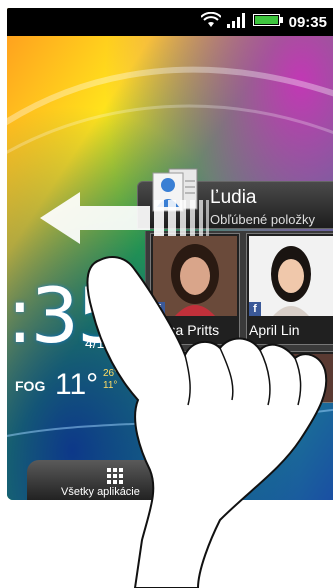  Describe the element at coordinates (30, 386) in the screenshot. I see `weather-condition: FOG` at that location.